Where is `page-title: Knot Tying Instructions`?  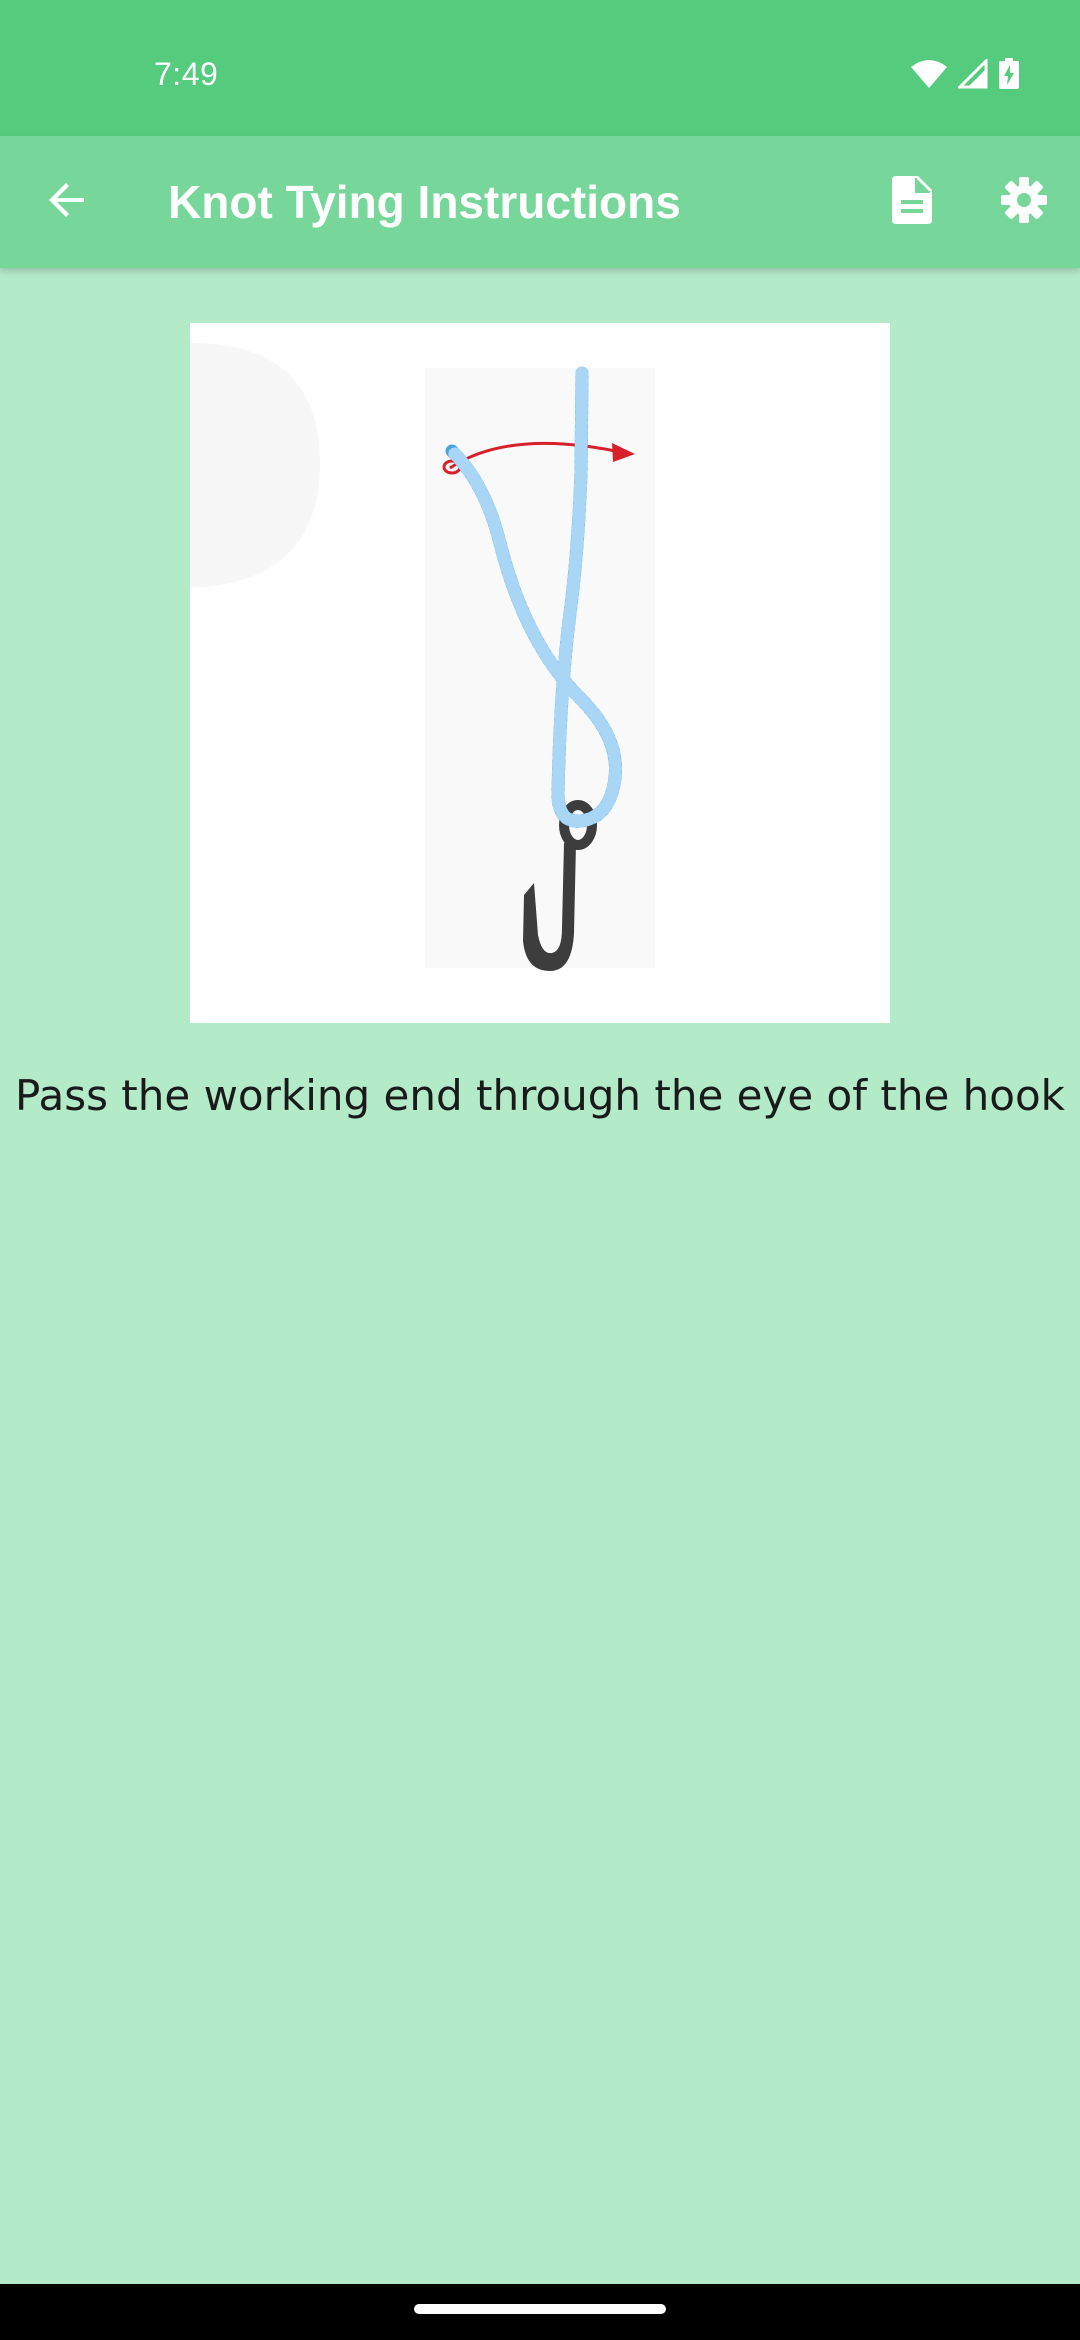 page-title: Knot Tying Instructions is located at coordinates (424, 202).